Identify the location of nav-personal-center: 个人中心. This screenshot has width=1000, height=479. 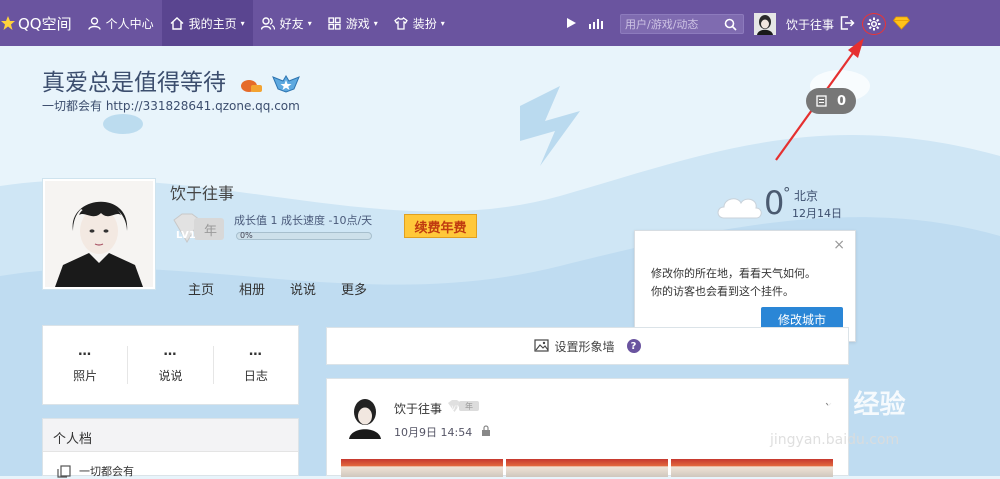
(121, 23).